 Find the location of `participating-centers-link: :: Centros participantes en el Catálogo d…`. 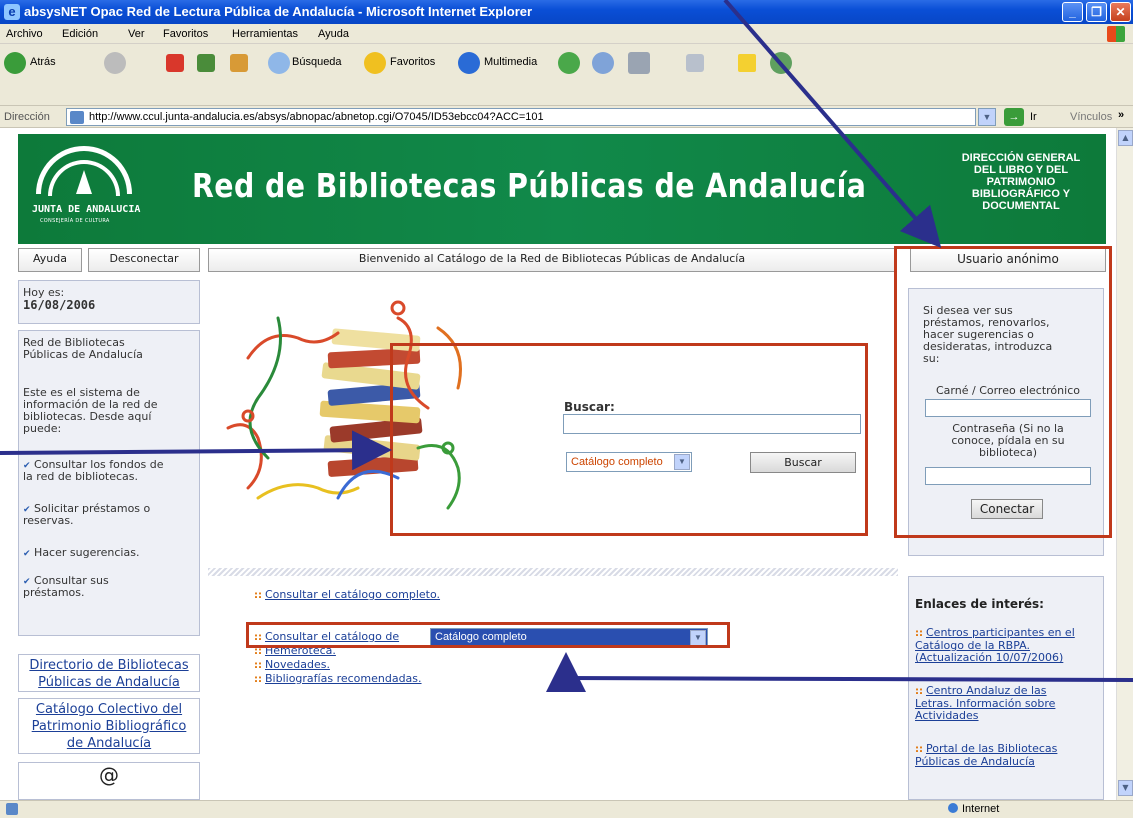

participating-centers-link: :: Centros participantes en el Catálogo d… is located at coordinates (1008, 645).